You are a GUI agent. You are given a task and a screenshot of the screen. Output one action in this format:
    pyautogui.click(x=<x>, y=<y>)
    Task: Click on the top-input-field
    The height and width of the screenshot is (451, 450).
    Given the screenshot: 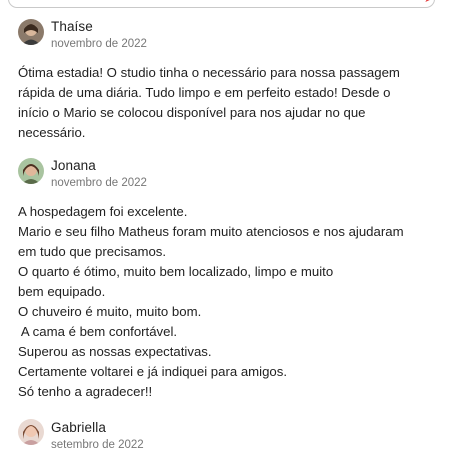 What is the action you would take?
    pyautogui.click(x=221, y=4)
    